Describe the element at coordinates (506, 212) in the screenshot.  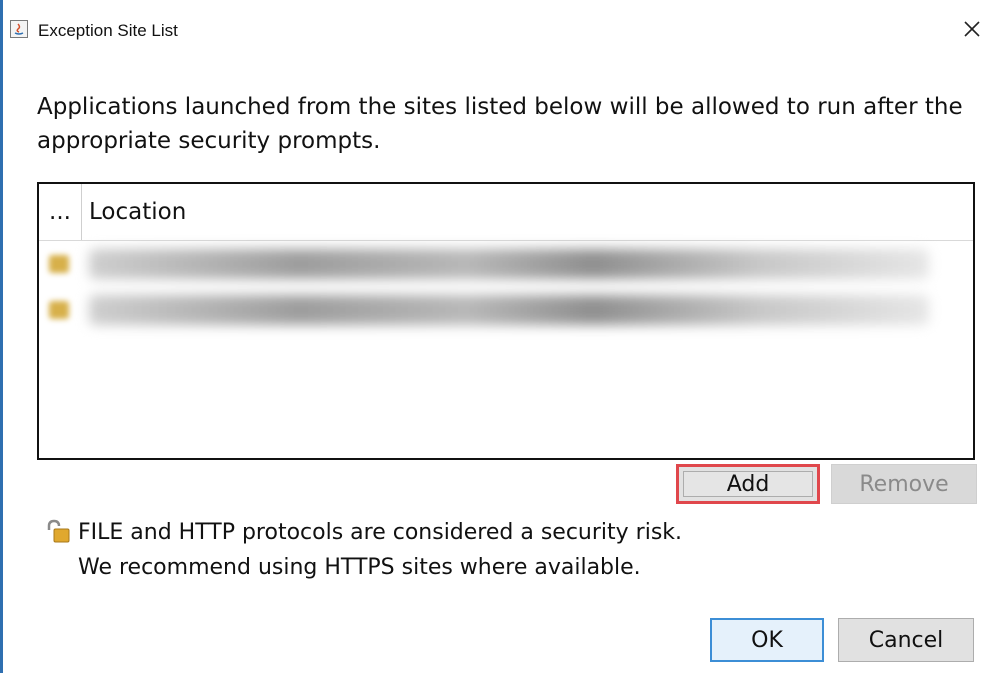
I see `table-header: ... Location` at that location.